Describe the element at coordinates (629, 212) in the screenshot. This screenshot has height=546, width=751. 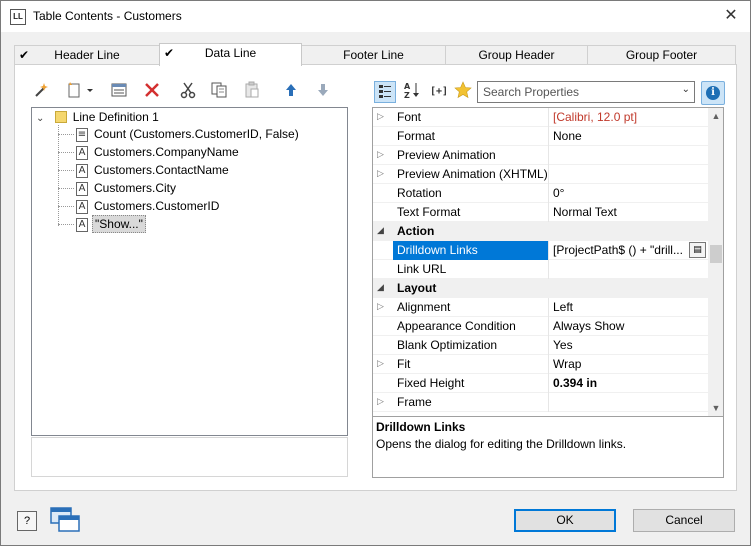
I see `property-value: Normal Text` at that location.